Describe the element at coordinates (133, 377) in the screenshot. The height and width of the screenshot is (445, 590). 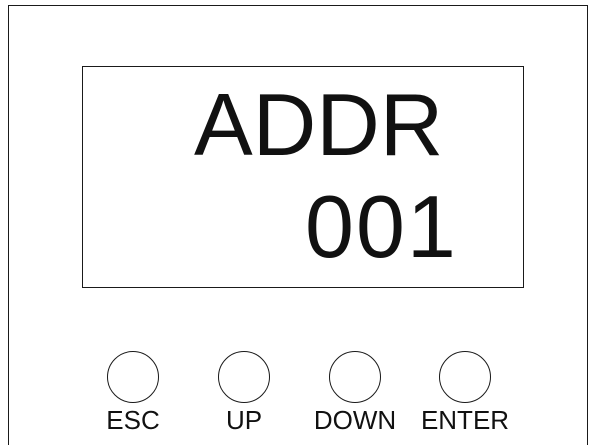
I see `esc-button` at that location.